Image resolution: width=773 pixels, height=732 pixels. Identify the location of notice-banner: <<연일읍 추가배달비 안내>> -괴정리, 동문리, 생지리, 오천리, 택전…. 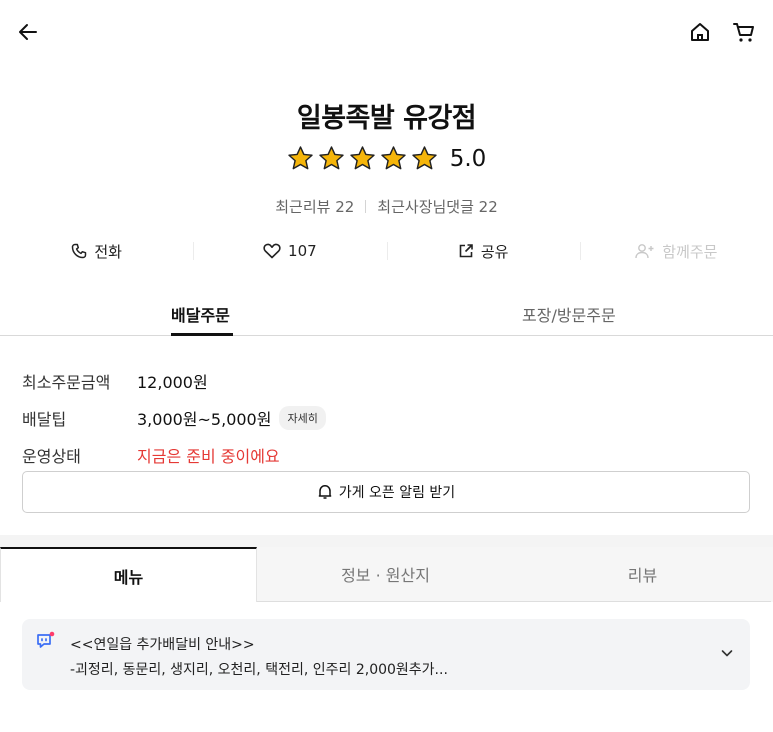
(386, 654).